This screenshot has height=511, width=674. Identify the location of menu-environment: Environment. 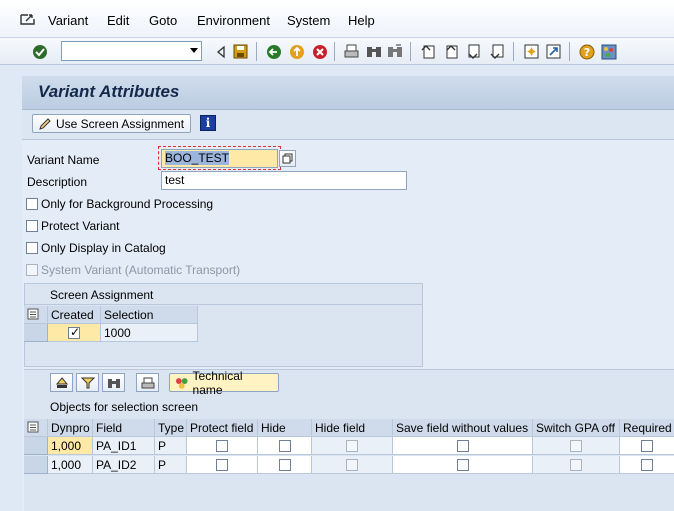
(233, 20).